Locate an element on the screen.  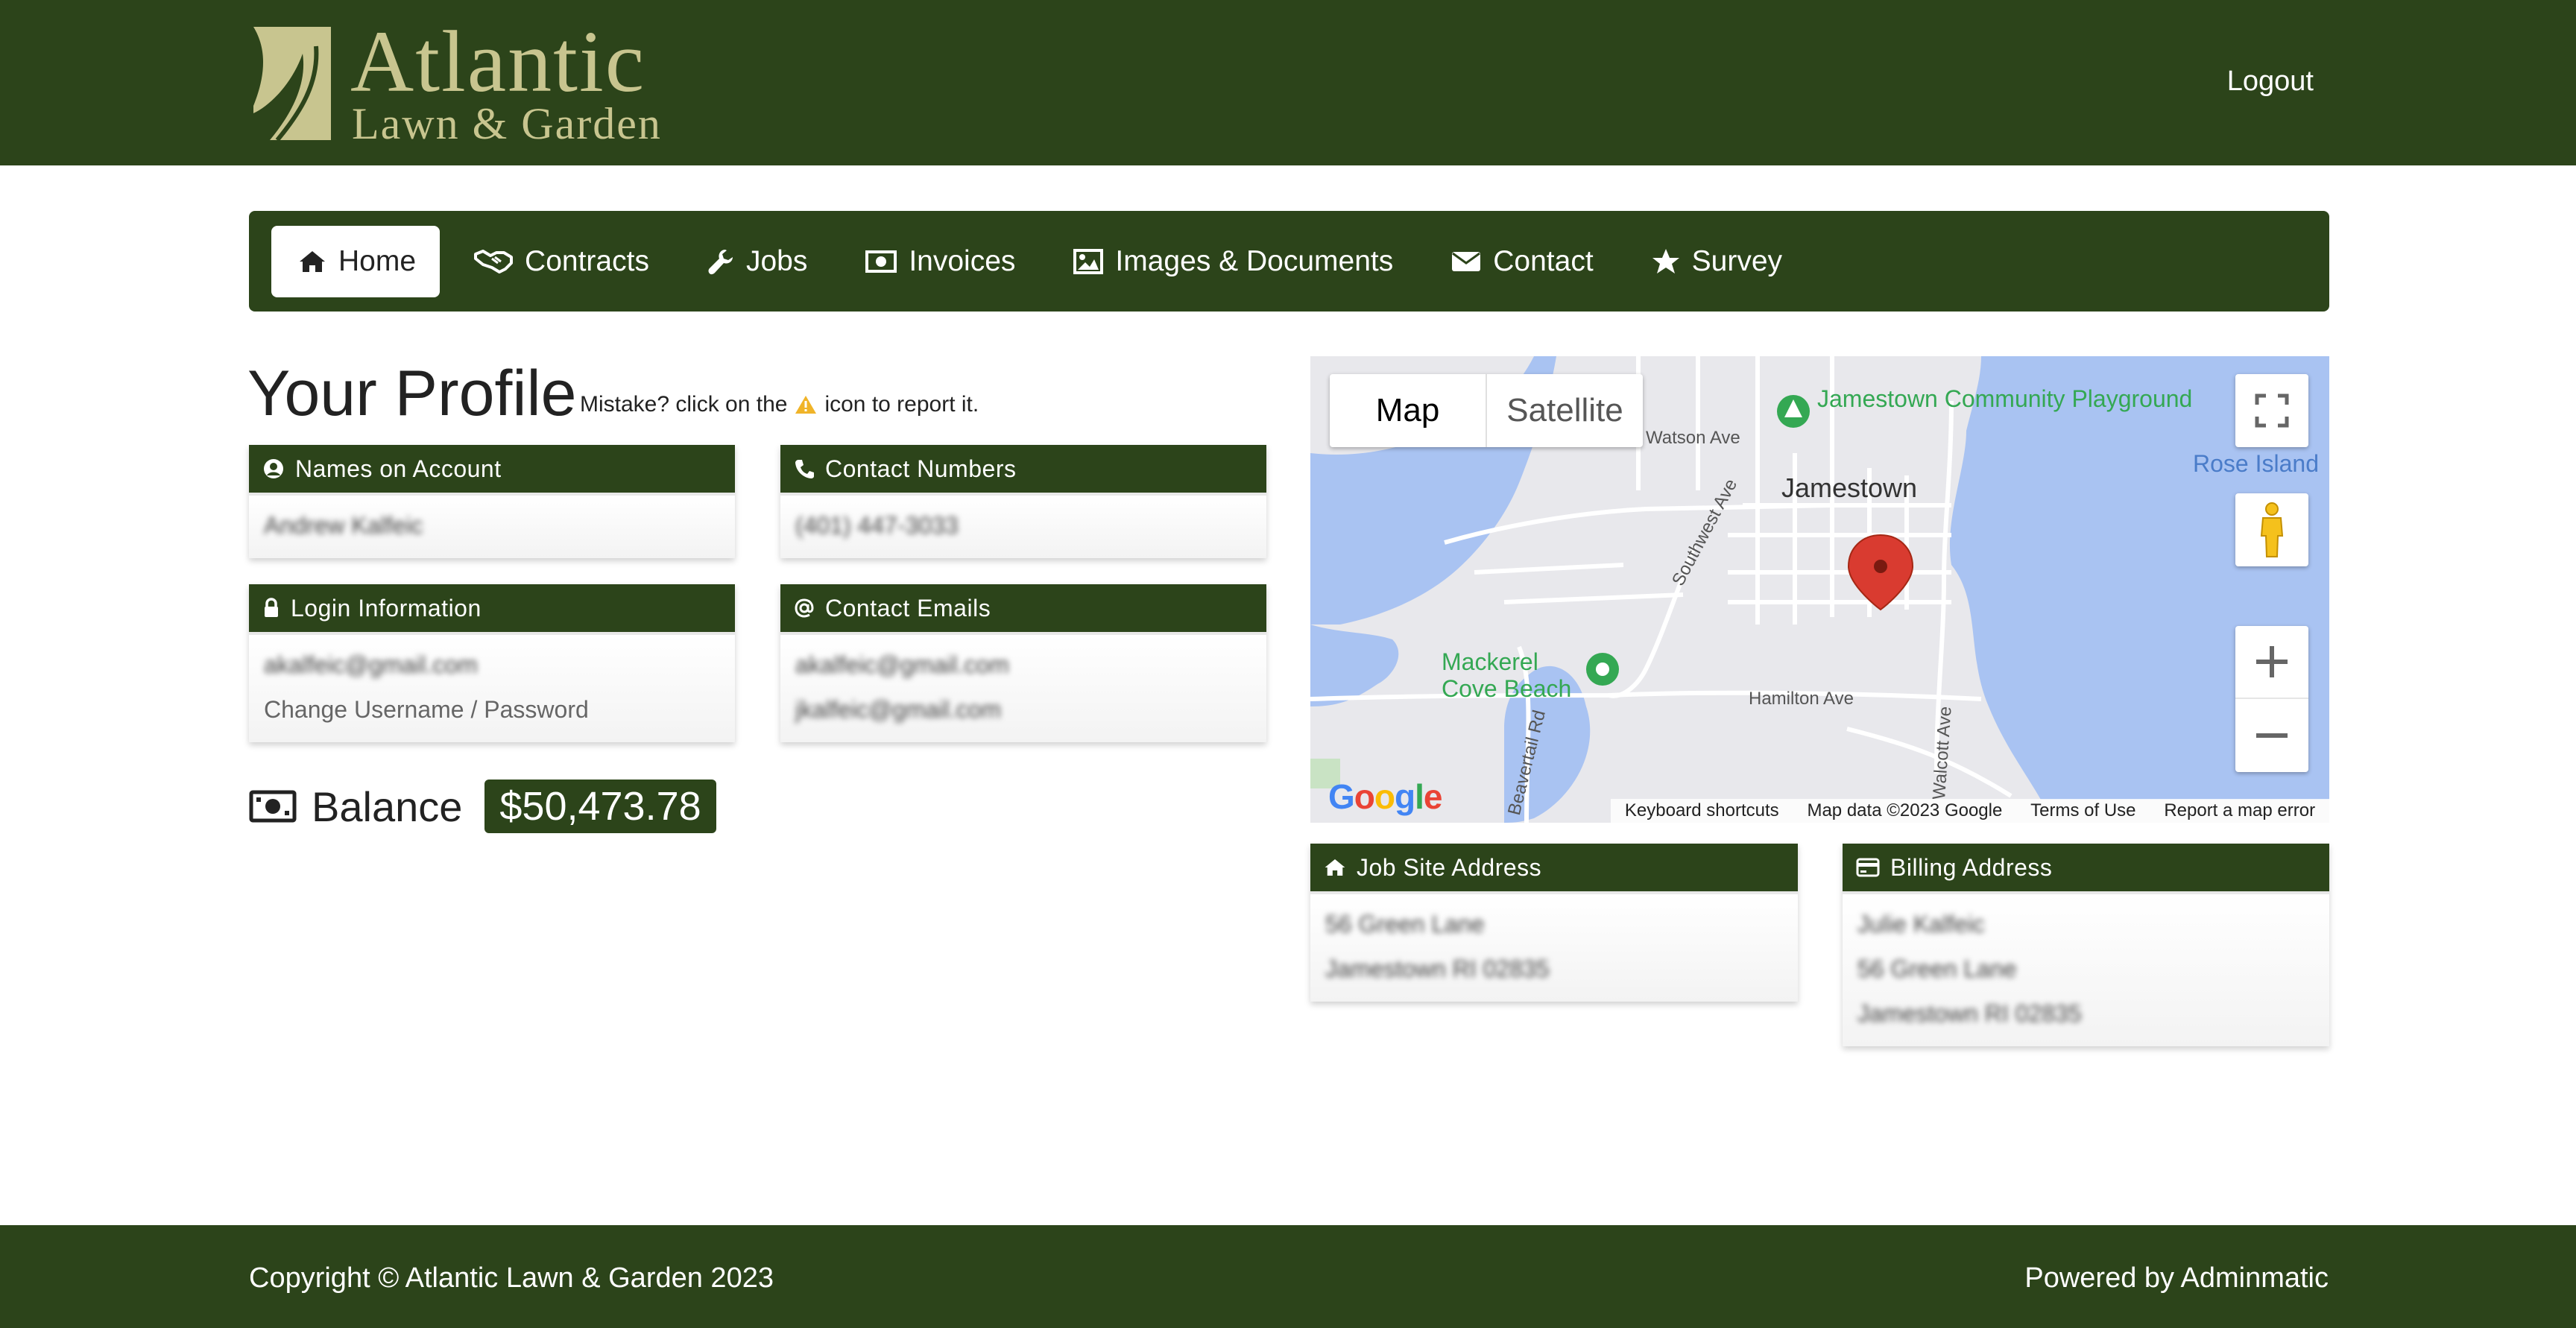
map-label-jamestown: Jamestown is located at coordinates (1849, 487).